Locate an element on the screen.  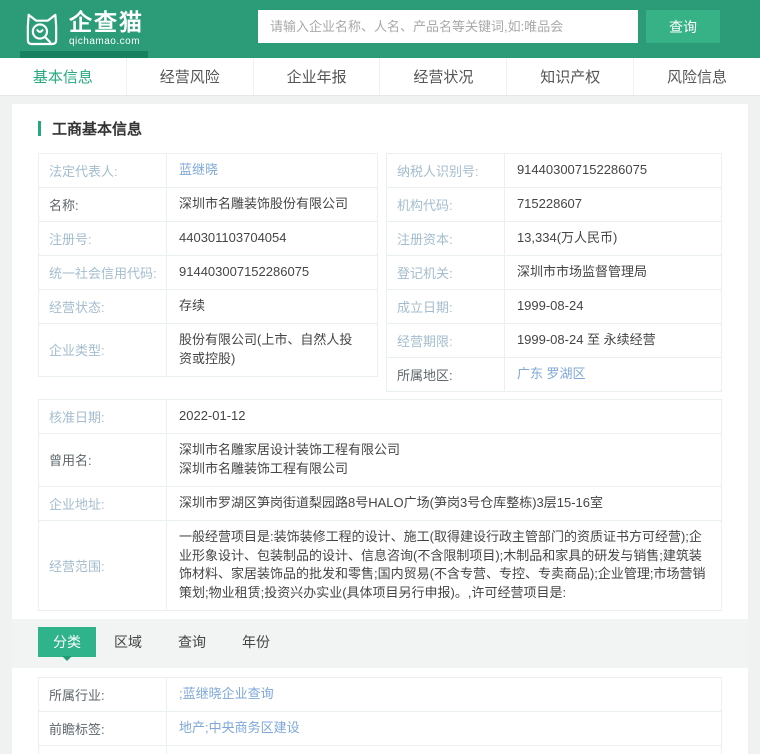
brand-logo: 企查猫 qichamao.com is located at coordinates (83, 29).